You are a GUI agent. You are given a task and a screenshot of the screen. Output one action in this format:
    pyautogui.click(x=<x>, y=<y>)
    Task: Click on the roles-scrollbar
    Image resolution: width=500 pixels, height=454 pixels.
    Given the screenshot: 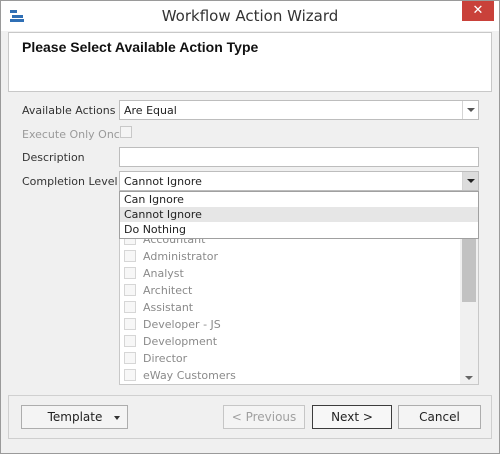 What is the action you would take?
    pyautogui.click(x=469, y=304)
    